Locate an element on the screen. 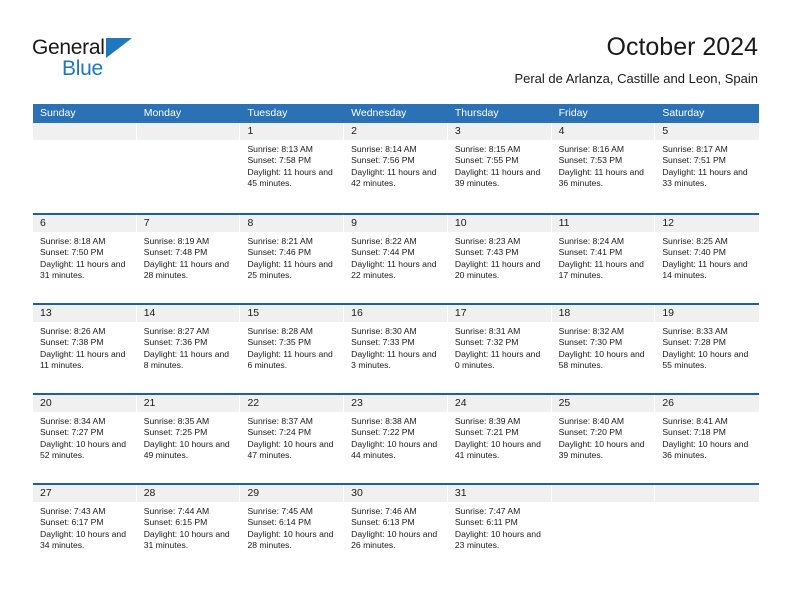 The width and height of the screenshot is (792, 612). day-number: 17 is located at coordinates (499, 313).